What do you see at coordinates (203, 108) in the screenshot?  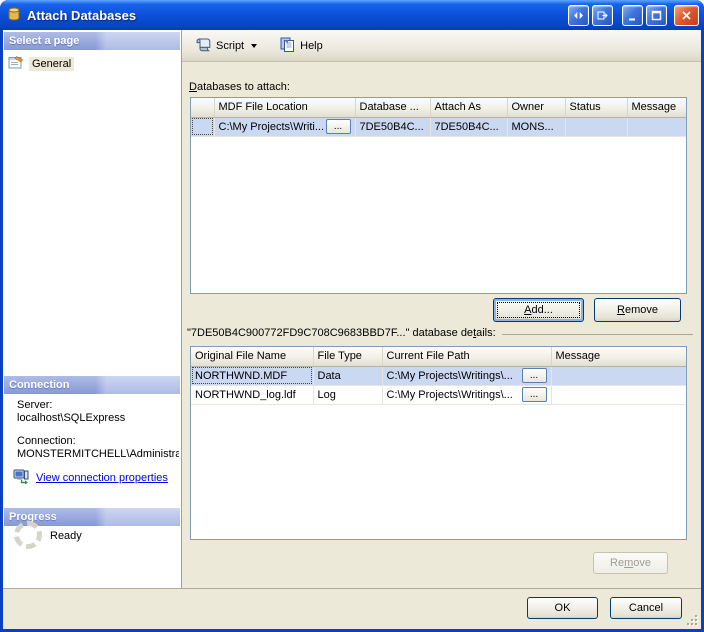 I see `column-header-selector` at bounding box center [203, 108].